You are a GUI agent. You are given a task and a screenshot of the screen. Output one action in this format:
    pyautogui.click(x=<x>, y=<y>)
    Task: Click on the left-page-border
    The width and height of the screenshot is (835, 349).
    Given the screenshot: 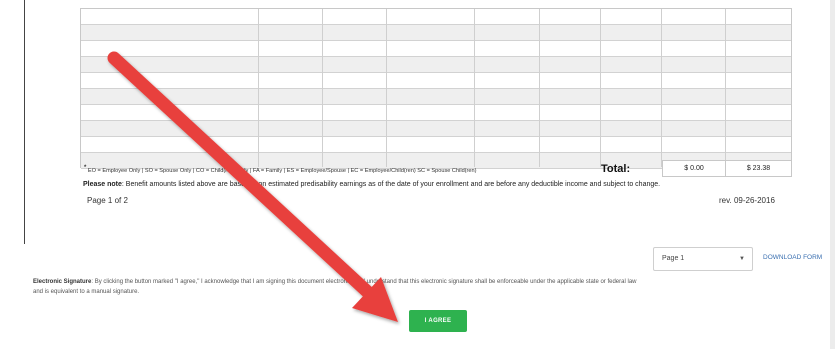 What is the action you would take?
    pyautogui.click(x=24, y=122)
    